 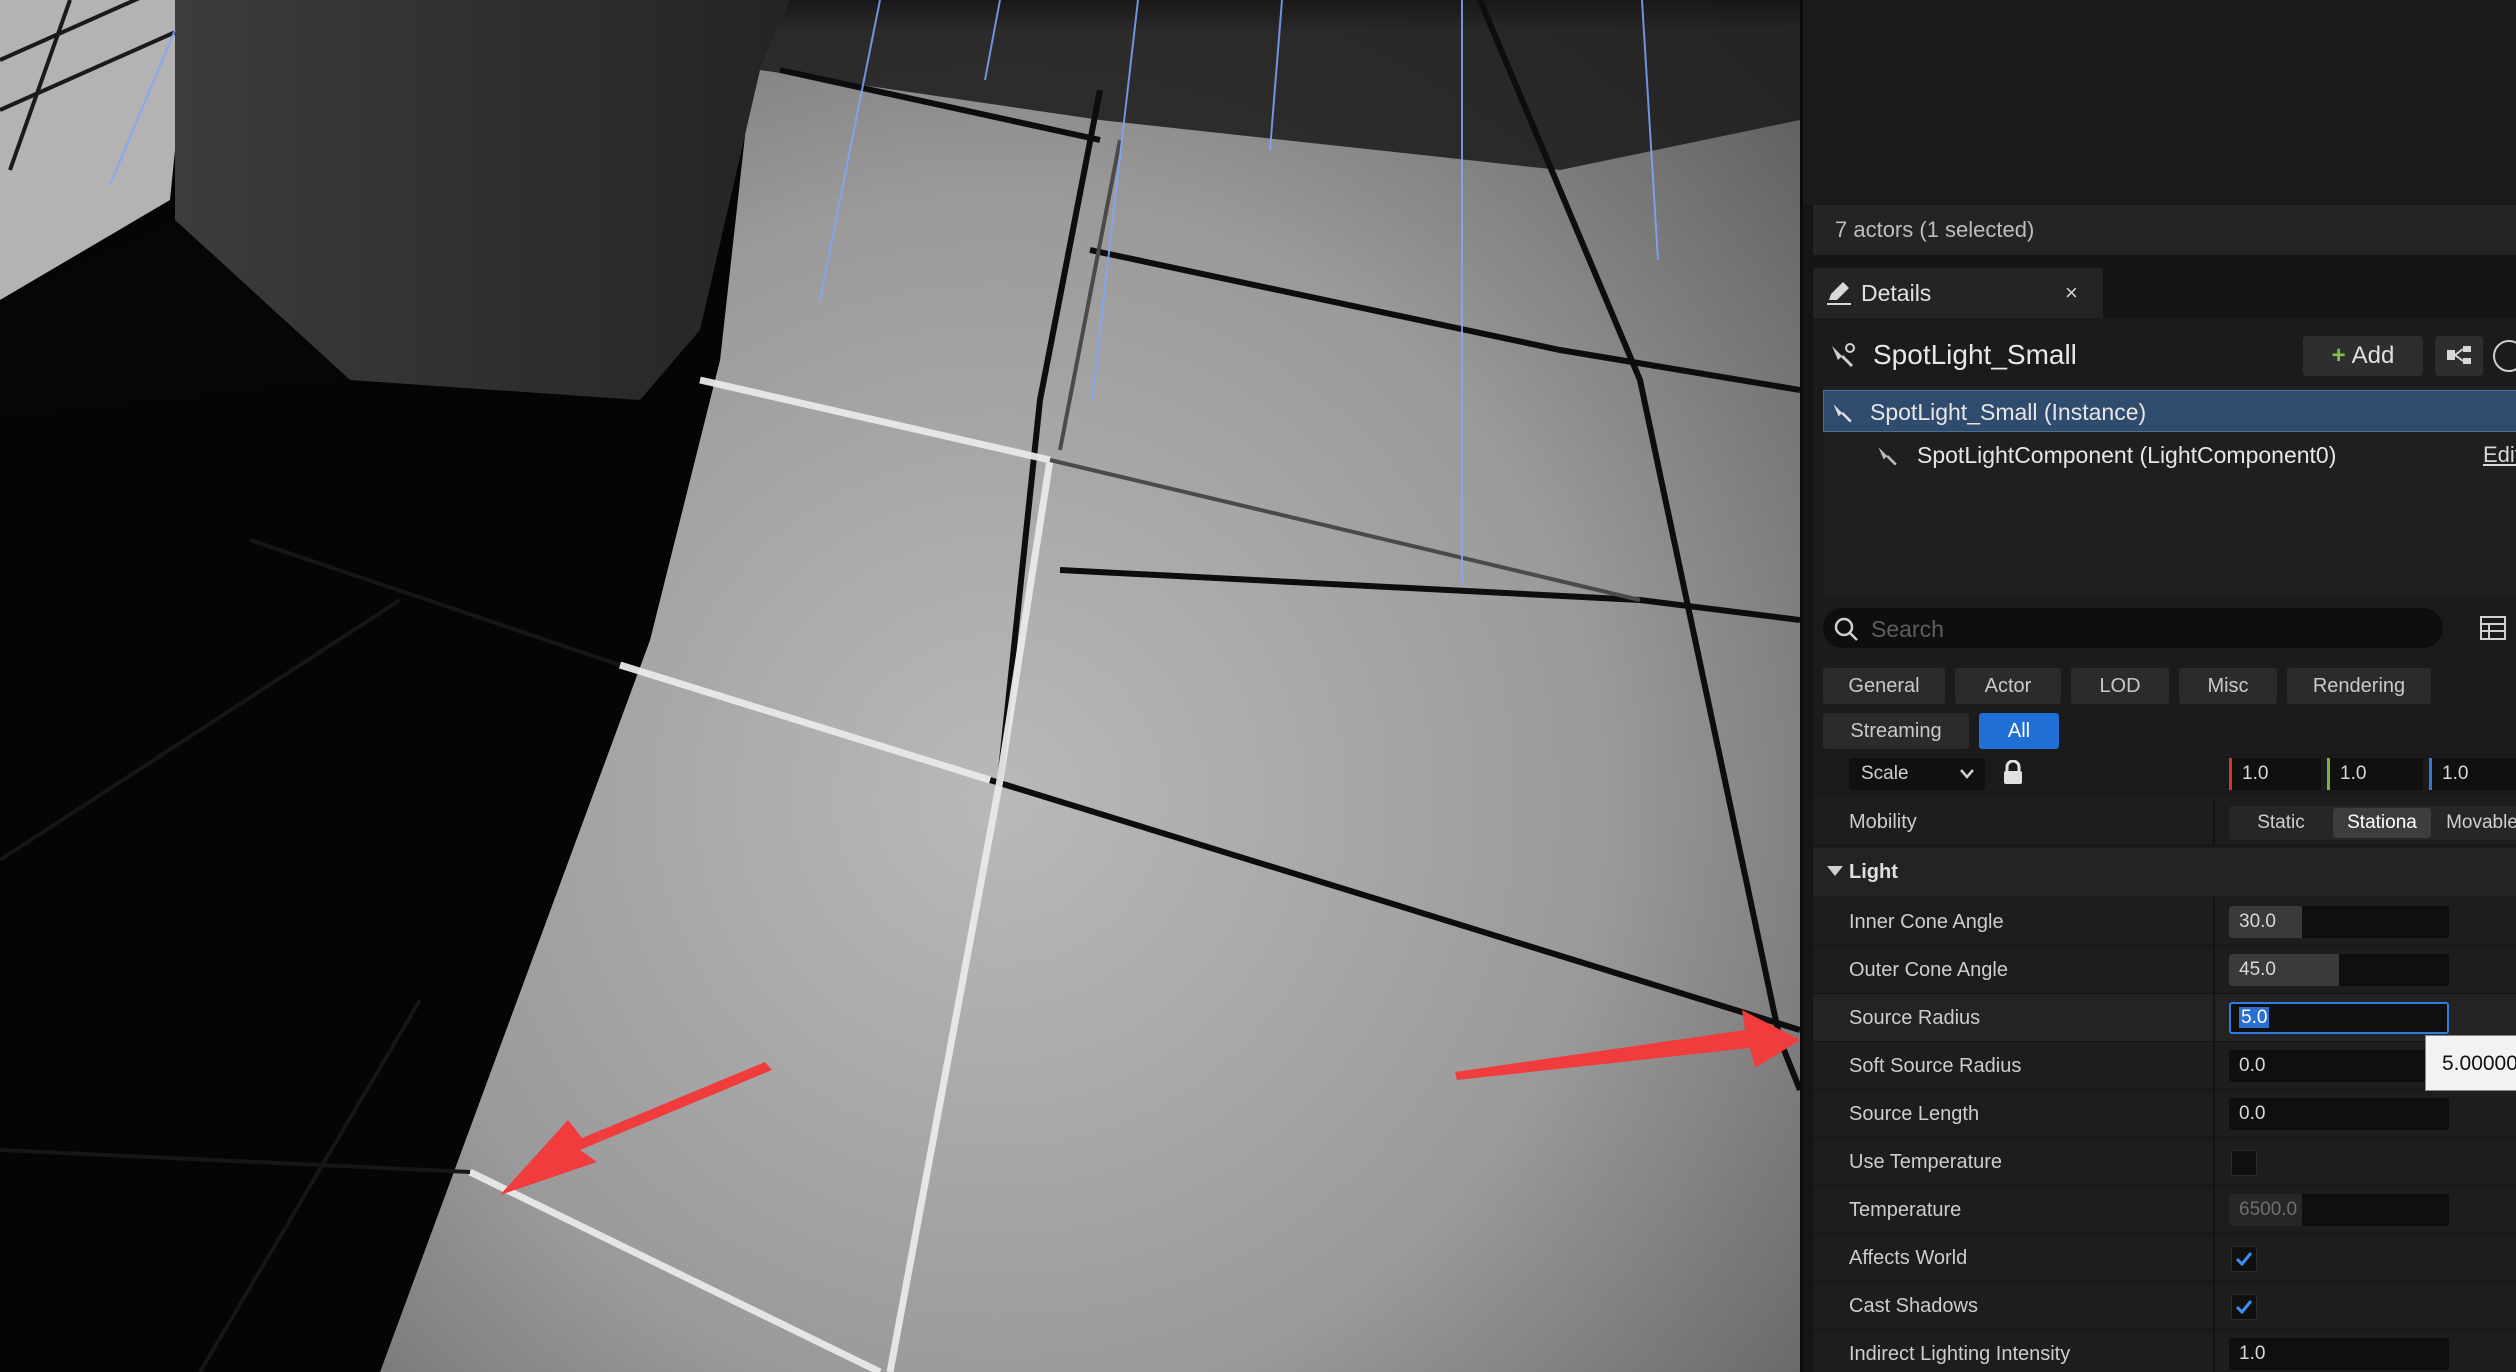 I want to click on tree-row-instance: SpotLight_Small (Instance), so click(x=2169, y=411).